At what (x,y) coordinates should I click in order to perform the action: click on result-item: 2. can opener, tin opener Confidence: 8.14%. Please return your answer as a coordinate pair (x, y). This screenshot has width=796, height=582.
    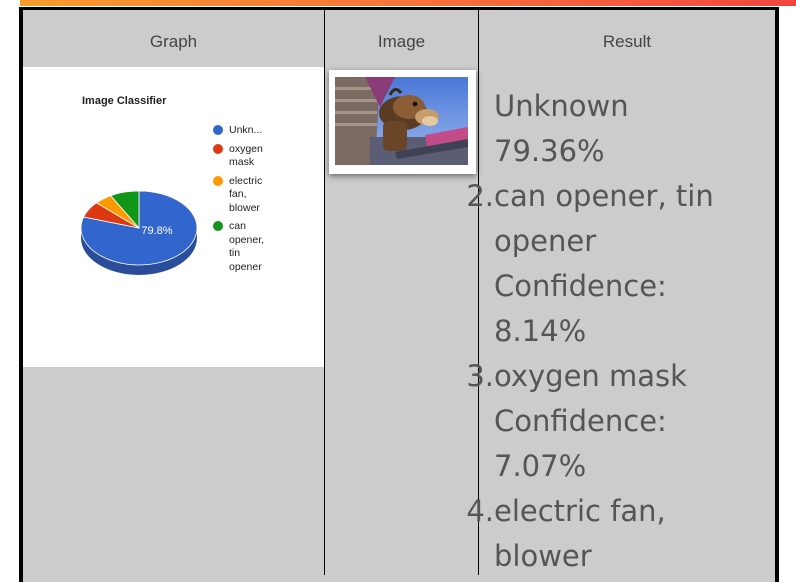
    Looking at the image, I should click on (614, 264).